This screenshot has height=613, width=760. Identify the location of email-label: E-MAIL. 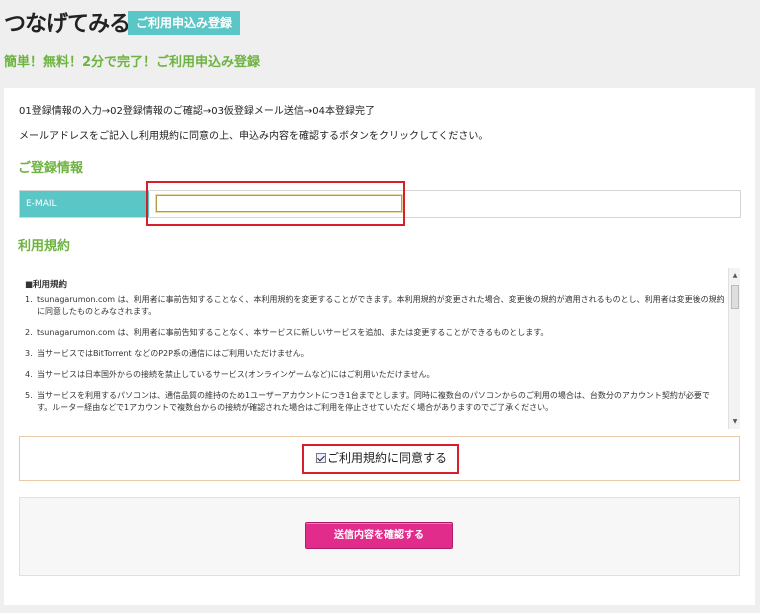
(84, 204).